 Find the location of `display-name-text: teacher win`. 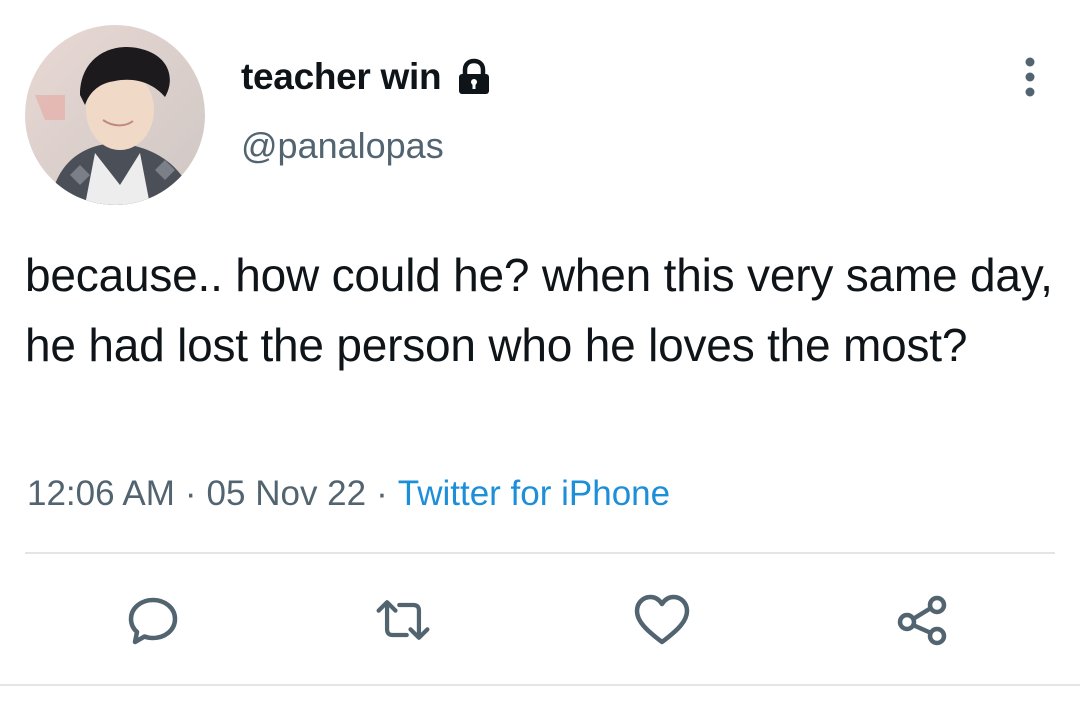

display-name-text: teacher win is located at coordinates (341, 76).